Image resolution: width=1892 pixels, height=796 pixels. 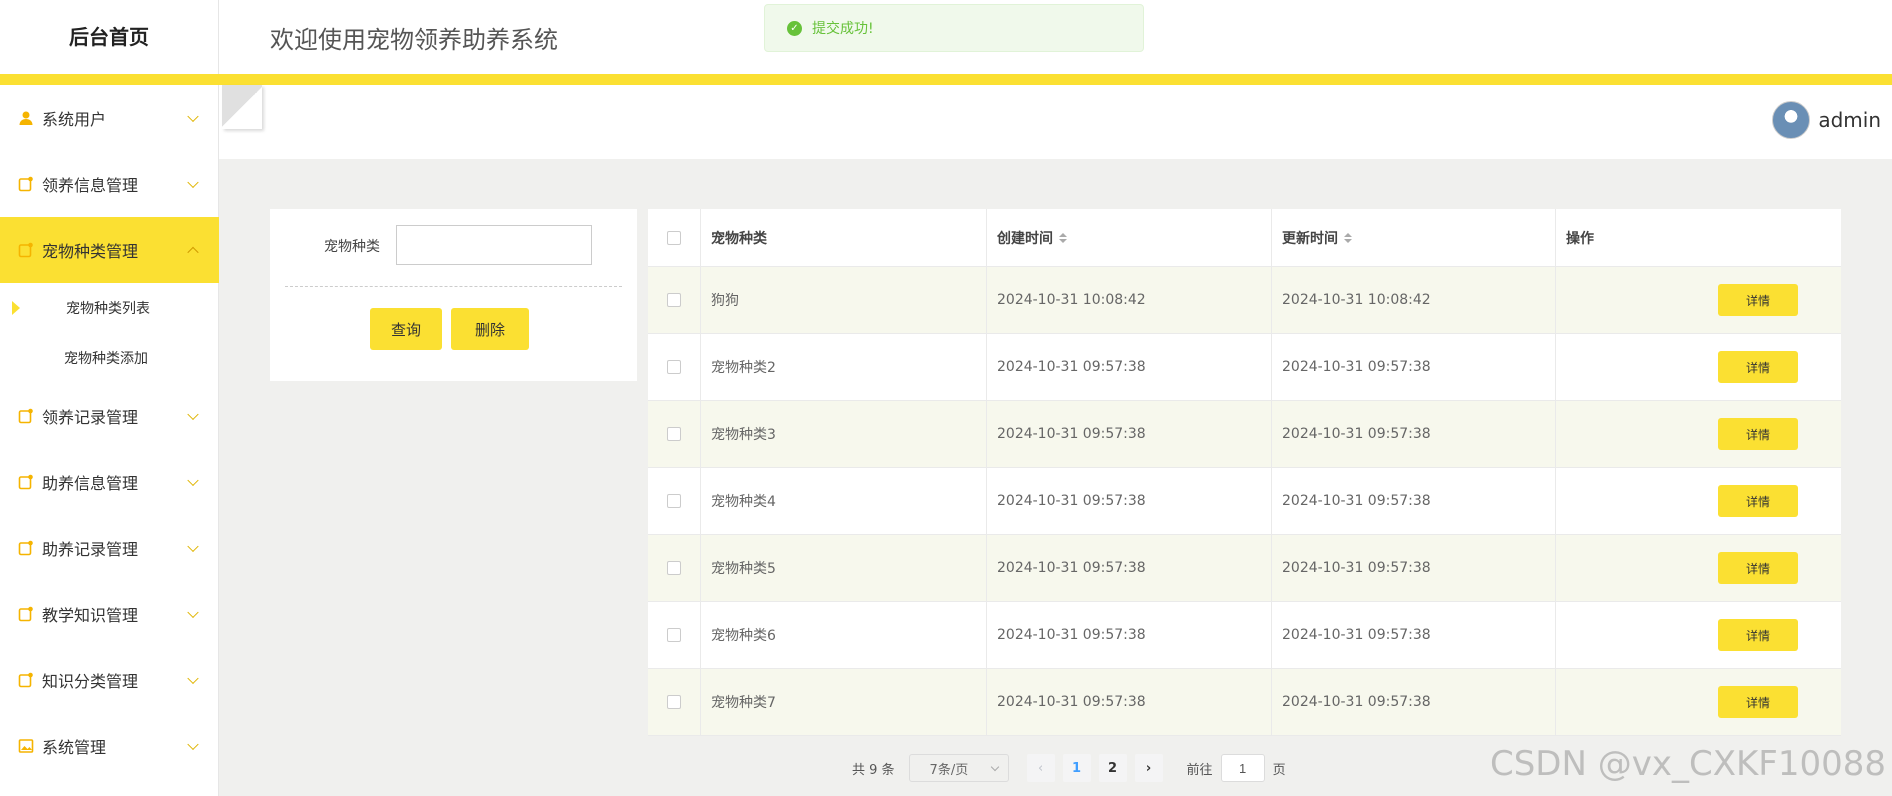 I want to click on submenu-item-label: 宠物种类列表, so click(x=108, y=309).